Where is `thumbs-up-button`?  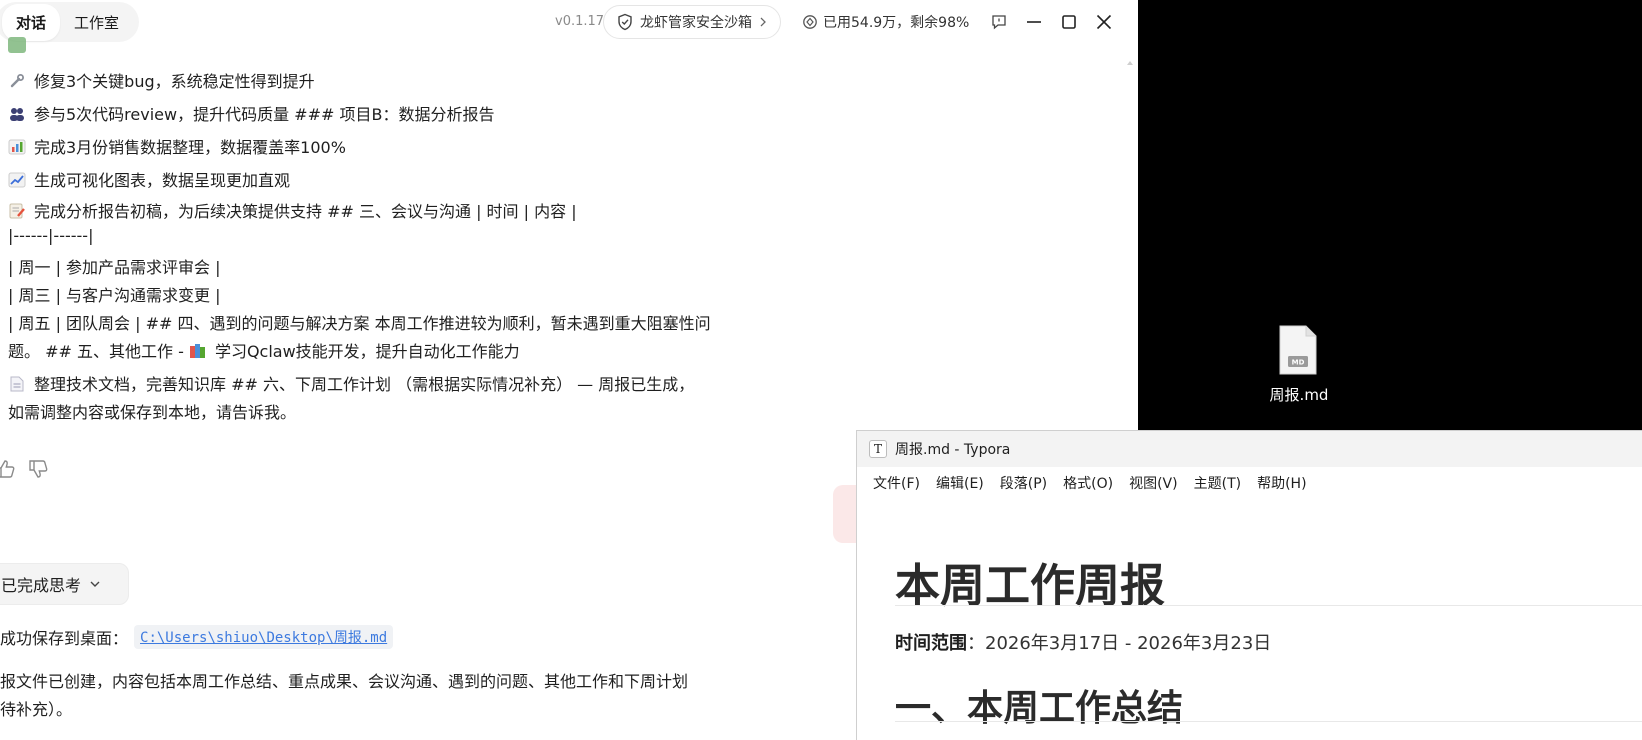
thumbs-up-button is located at coordinates (8, 469).